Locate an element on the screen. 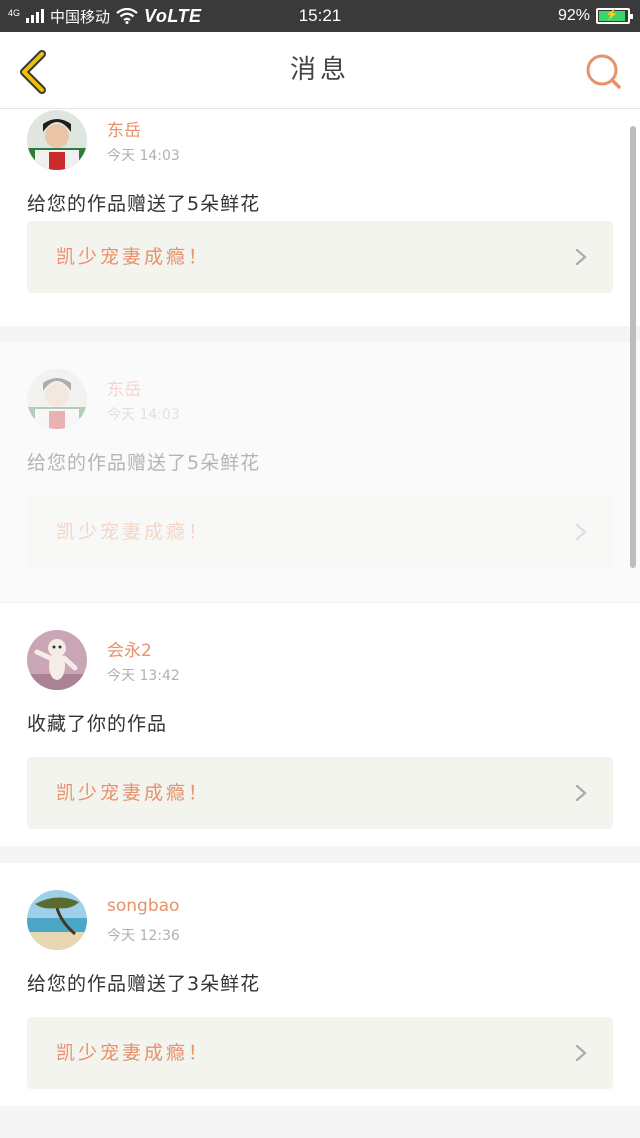 The image size is (640, 1138). page-title: 消息 is located at coordinates (319, 70).